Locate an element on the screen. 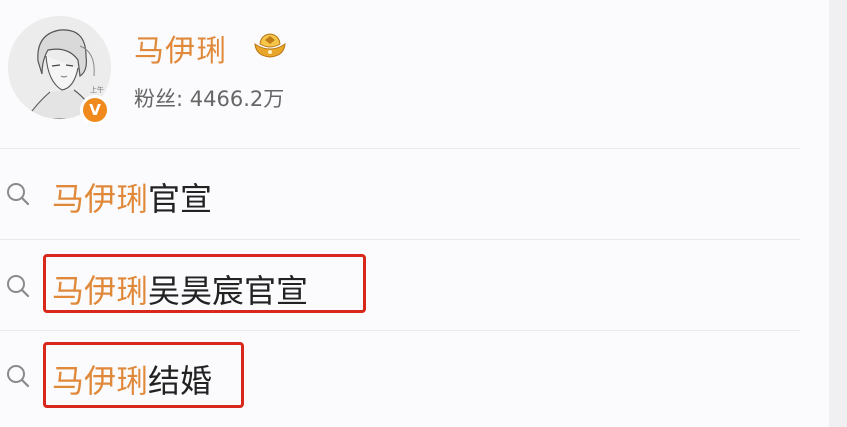 The width and height of the screenshot is (847, 427). verified-badge: V is located at coordinates (95, 110).